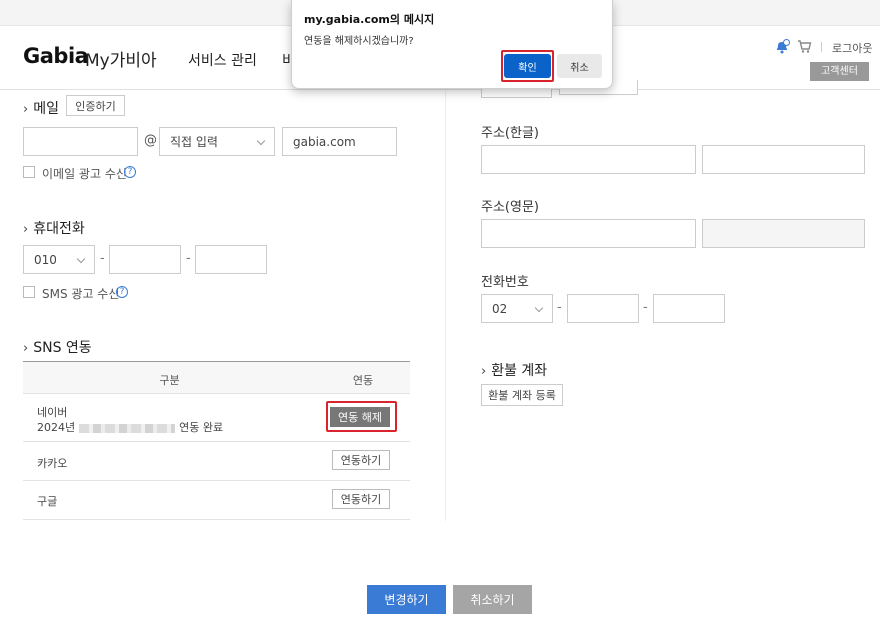 The width and height of the screenshot is (880, 630). What do you see at coordinates (46, 109) in the screenshot?
I see `email-title-text: 메일` at bounding box center [46, 109].